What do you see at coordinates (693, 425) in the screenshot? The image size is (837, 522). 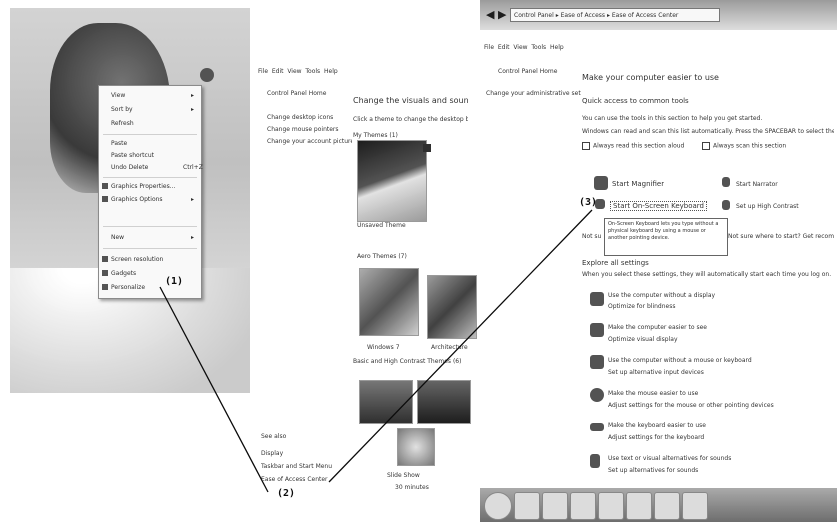 I see `setting-title-keyboard: Make the keyboard easier to use` at bounding box center [693, 425].